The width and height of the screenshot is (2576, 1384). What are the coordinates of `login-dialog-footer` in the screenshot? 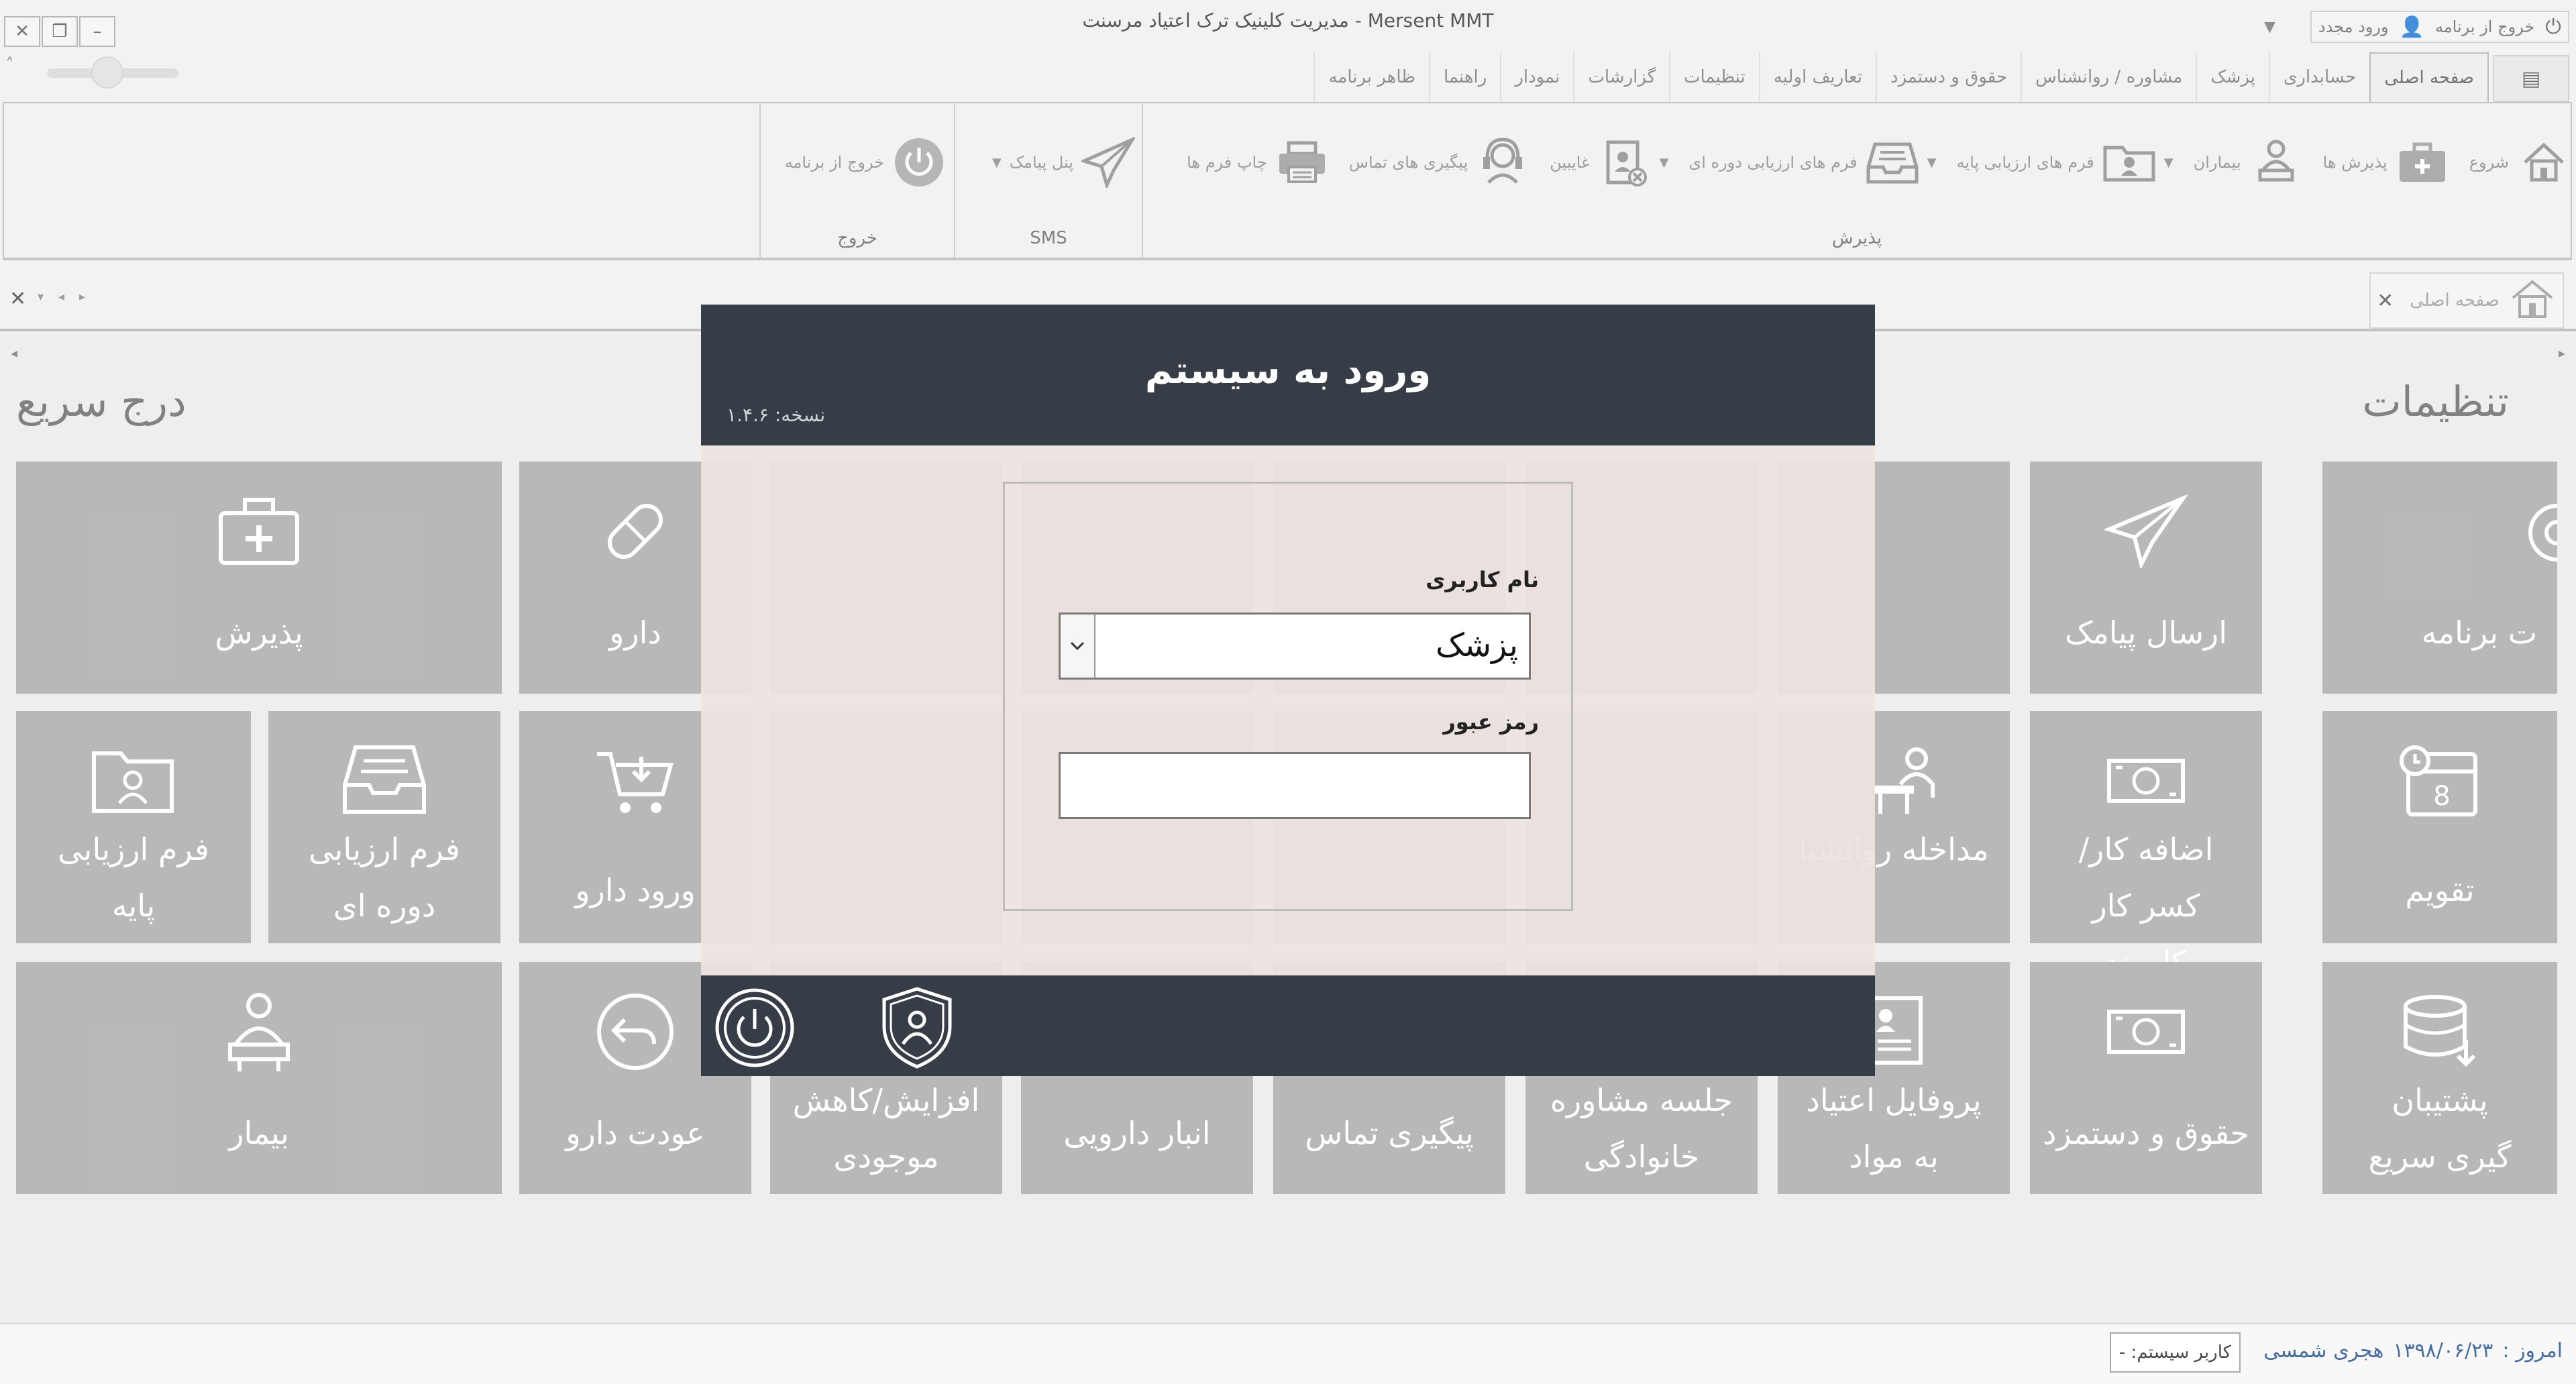 It's located at (1288, 1025).